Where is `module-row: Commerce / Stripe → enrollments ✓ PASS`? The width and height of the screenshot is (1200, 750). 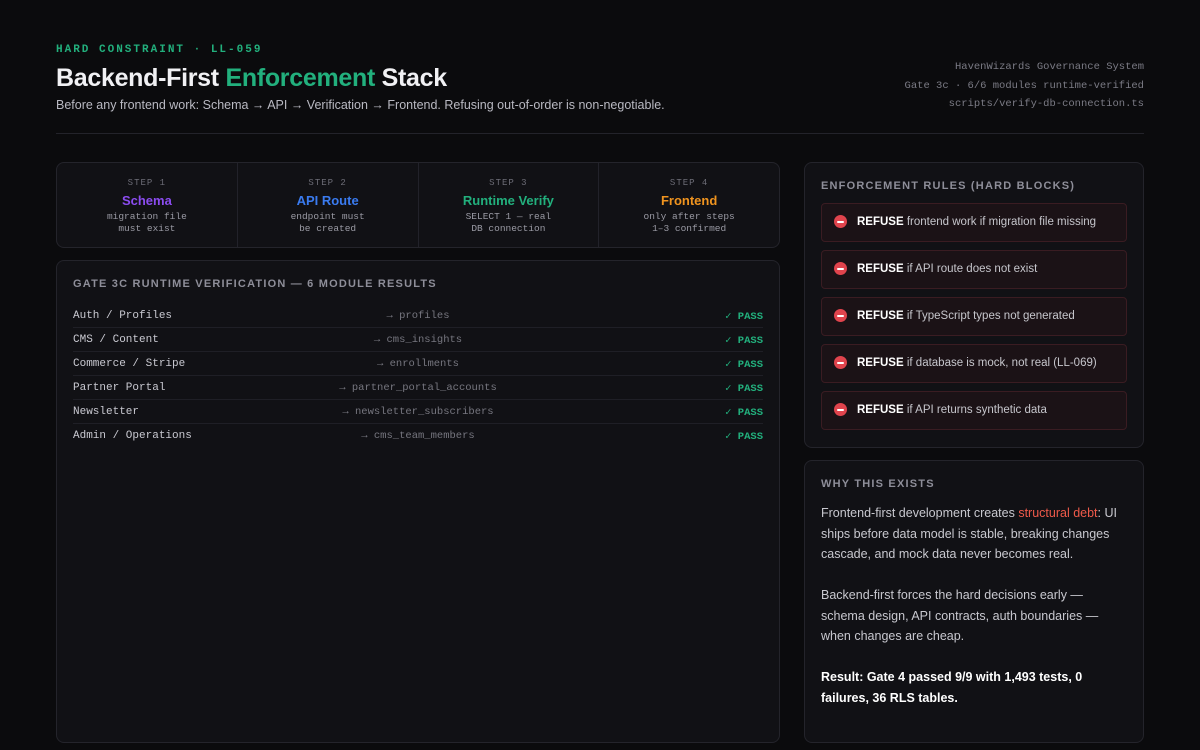
module-row: Commerce / Stripe → enrollments ✓ PASS is located at coordinates (418, 364).